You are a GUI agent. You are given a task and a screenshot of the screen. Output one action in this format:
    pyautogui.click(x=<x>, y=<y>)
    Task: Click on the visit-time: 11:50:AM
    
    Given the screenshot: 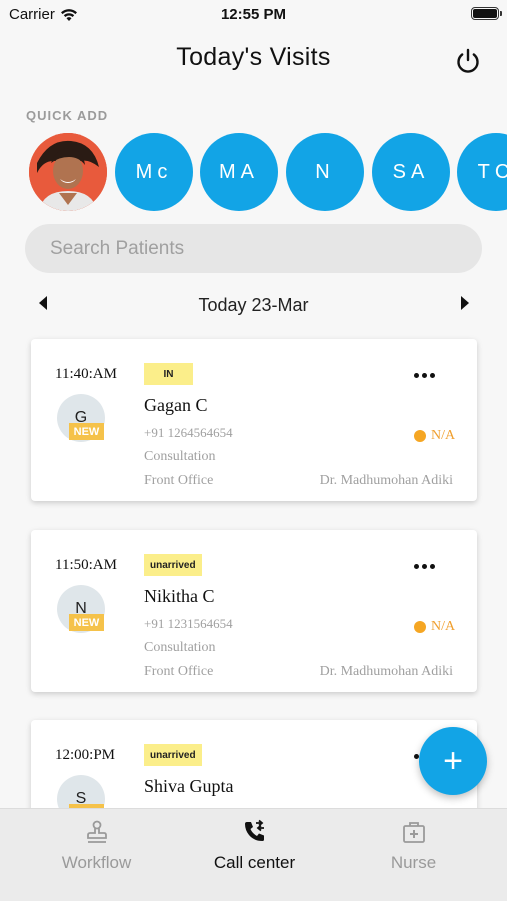 What is the action you would take?
    pyautogui.click(x=86, y=565)
    